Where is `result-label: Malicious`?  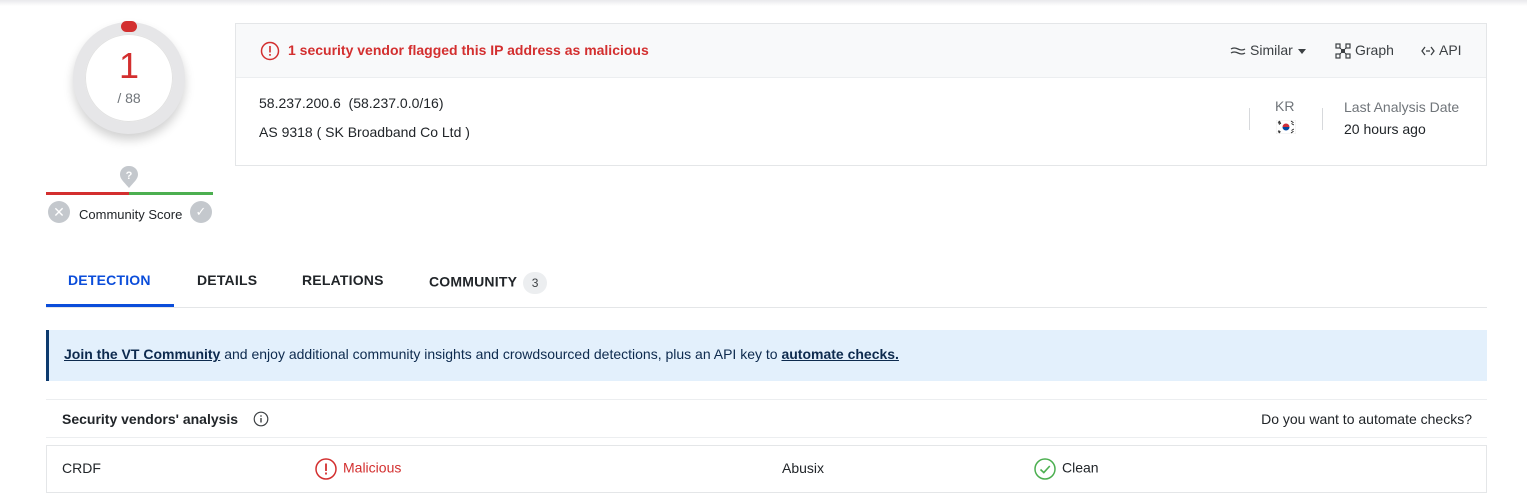 result-label: Malicious is located at coordinates (372, 467).